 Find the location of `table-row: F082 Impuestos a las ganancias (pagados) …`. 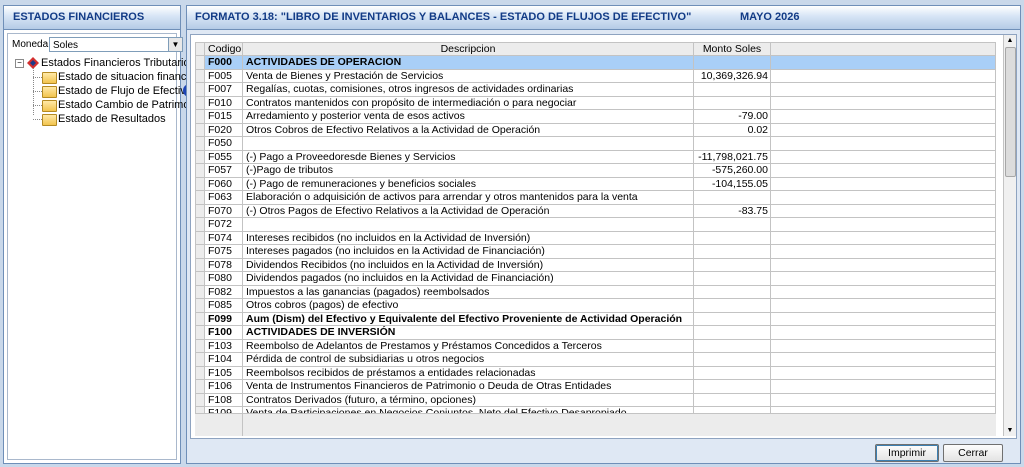

table-row: F082 Impuestos a las ganancias (pagados) … is located at coordinates (595, 291).